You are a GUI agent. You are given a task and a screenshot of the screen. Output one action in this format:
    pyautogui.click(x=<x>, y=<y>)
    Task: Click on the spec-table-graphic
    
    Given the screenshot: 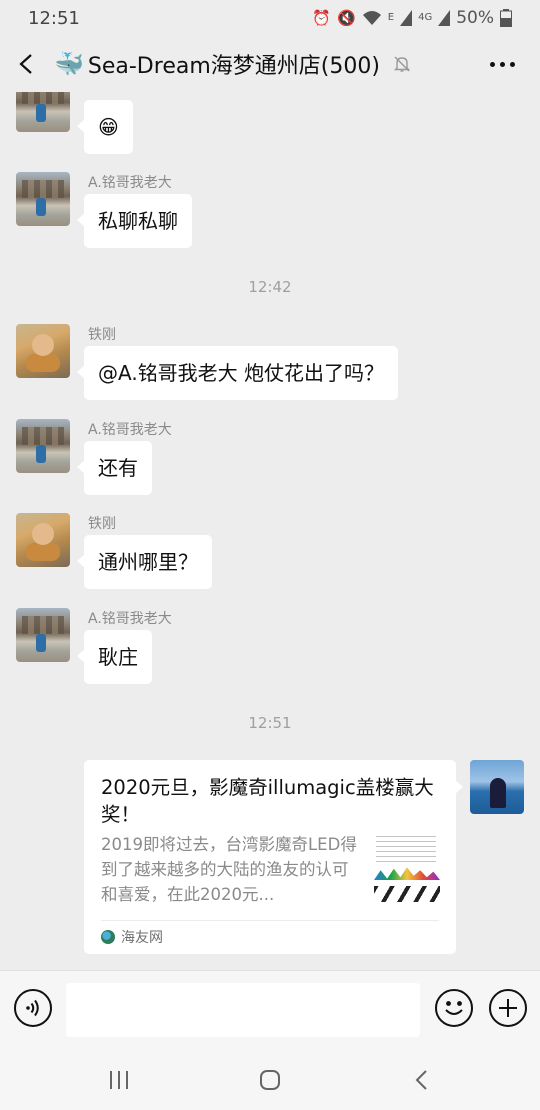 What is the action you would take?
    pyautogui.click(x=406, y=850)
    